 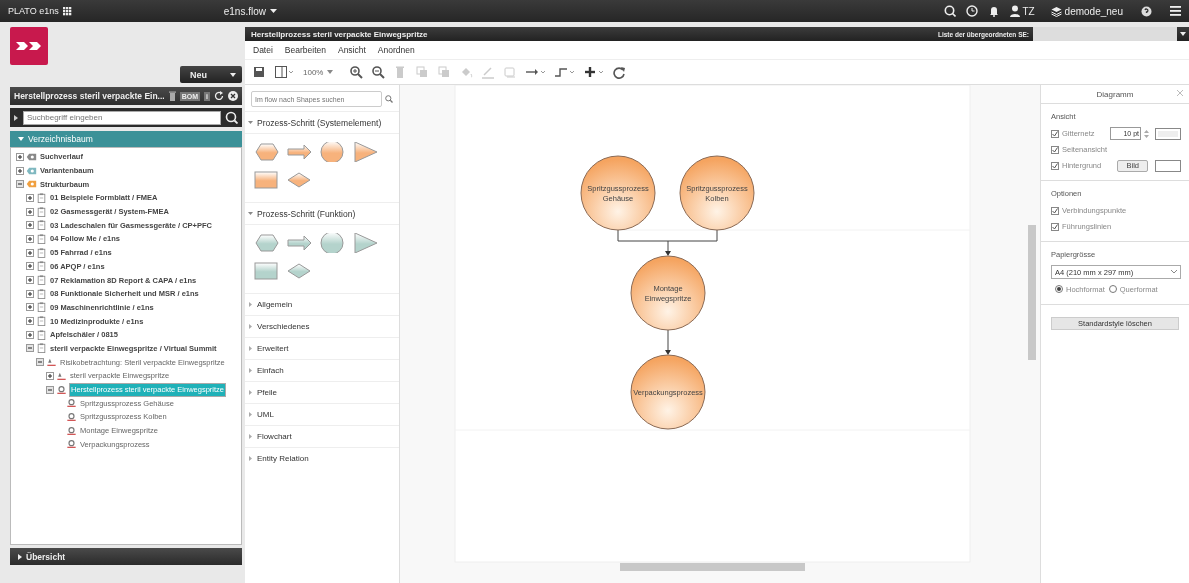 What do you see at coordinates (1146, 11) in the screenshot?
I see `help-icon` at bounding box center [1146, 11].